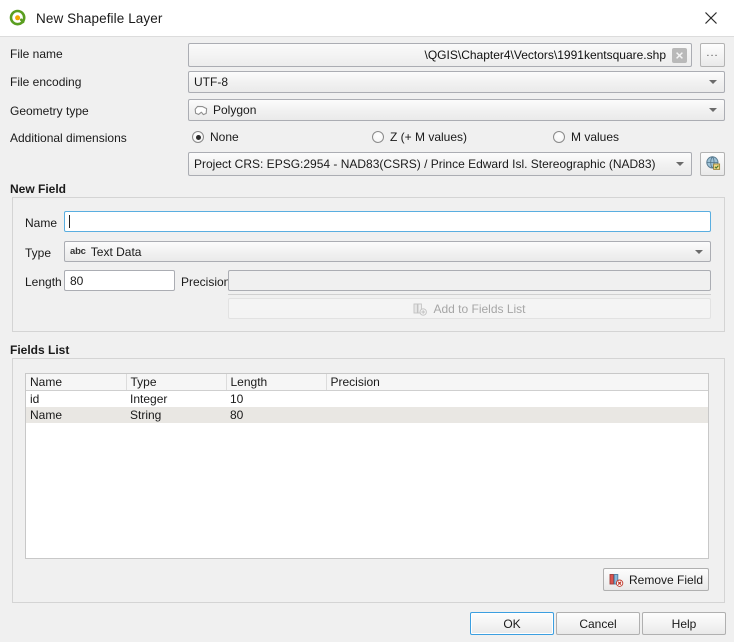  I want to click on close-icon, so click(711, 17).